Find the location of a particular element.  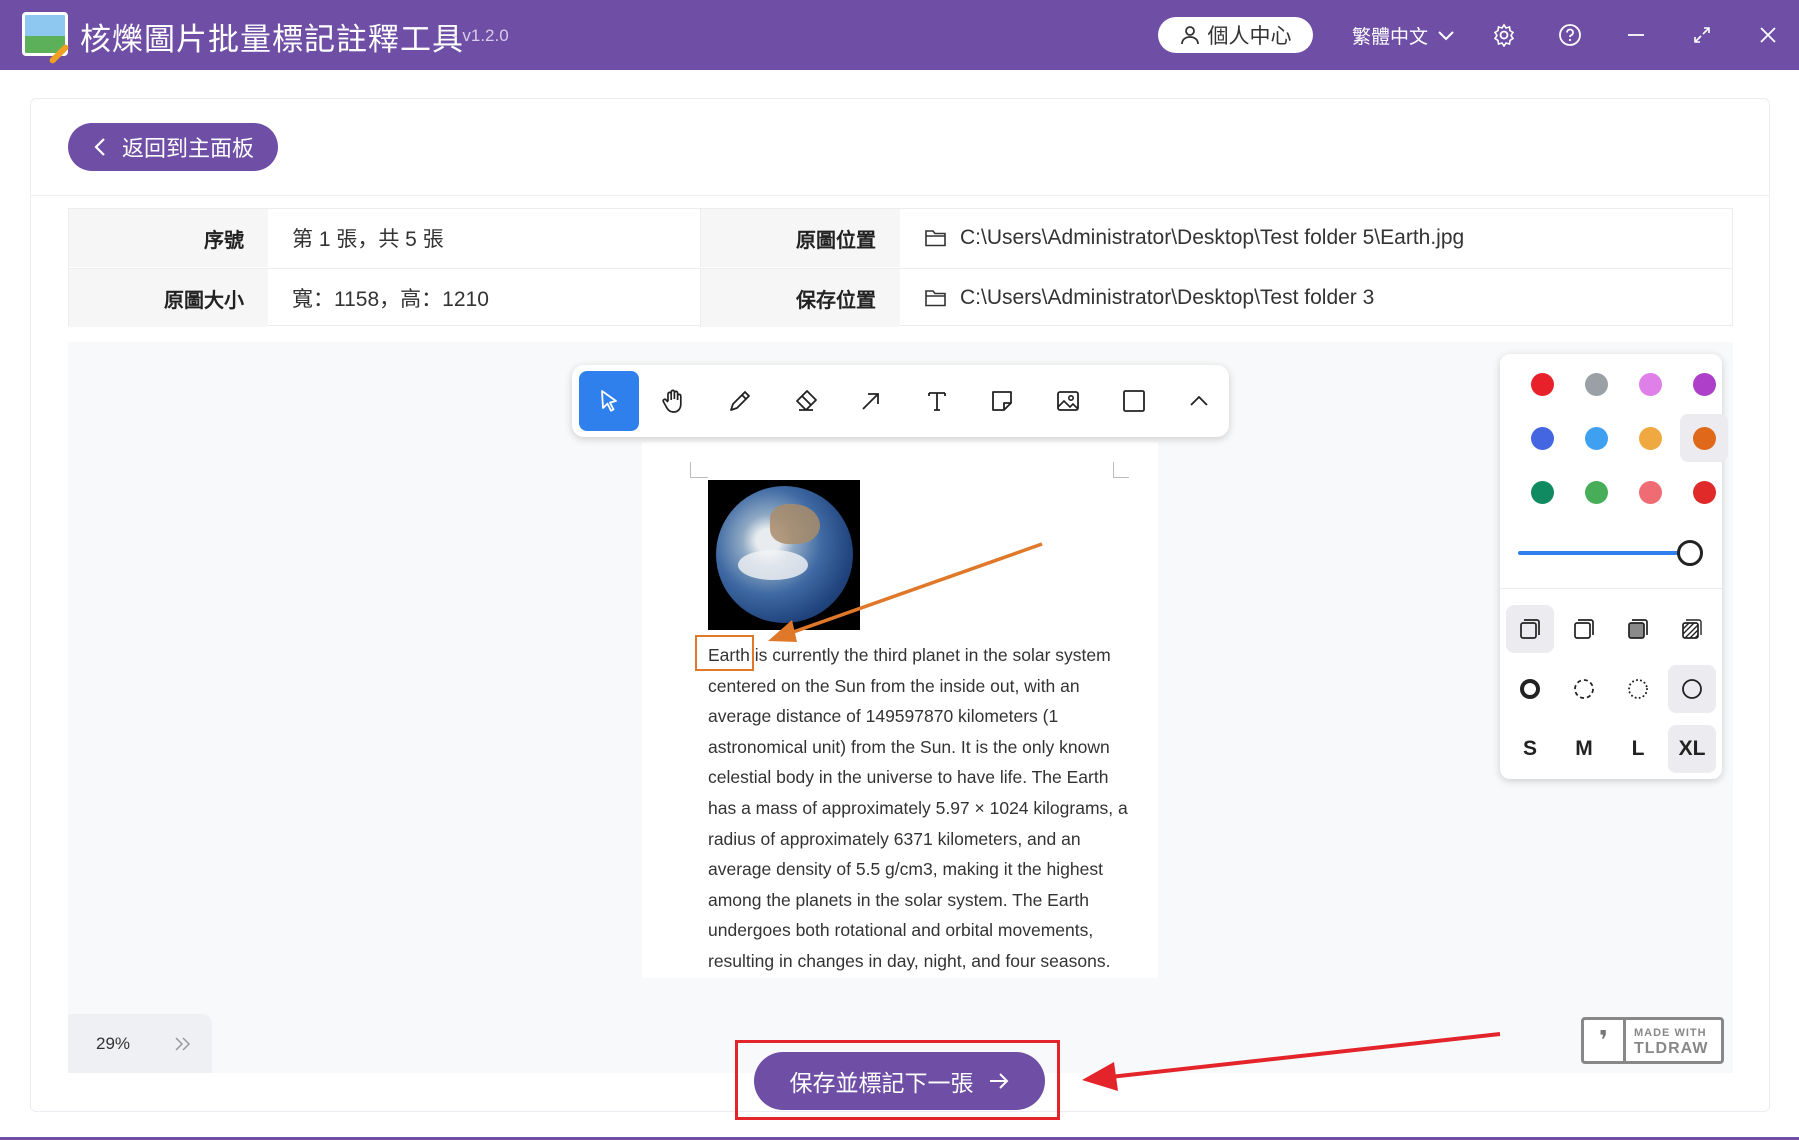

tool-text is located at coordinates (937, 401).